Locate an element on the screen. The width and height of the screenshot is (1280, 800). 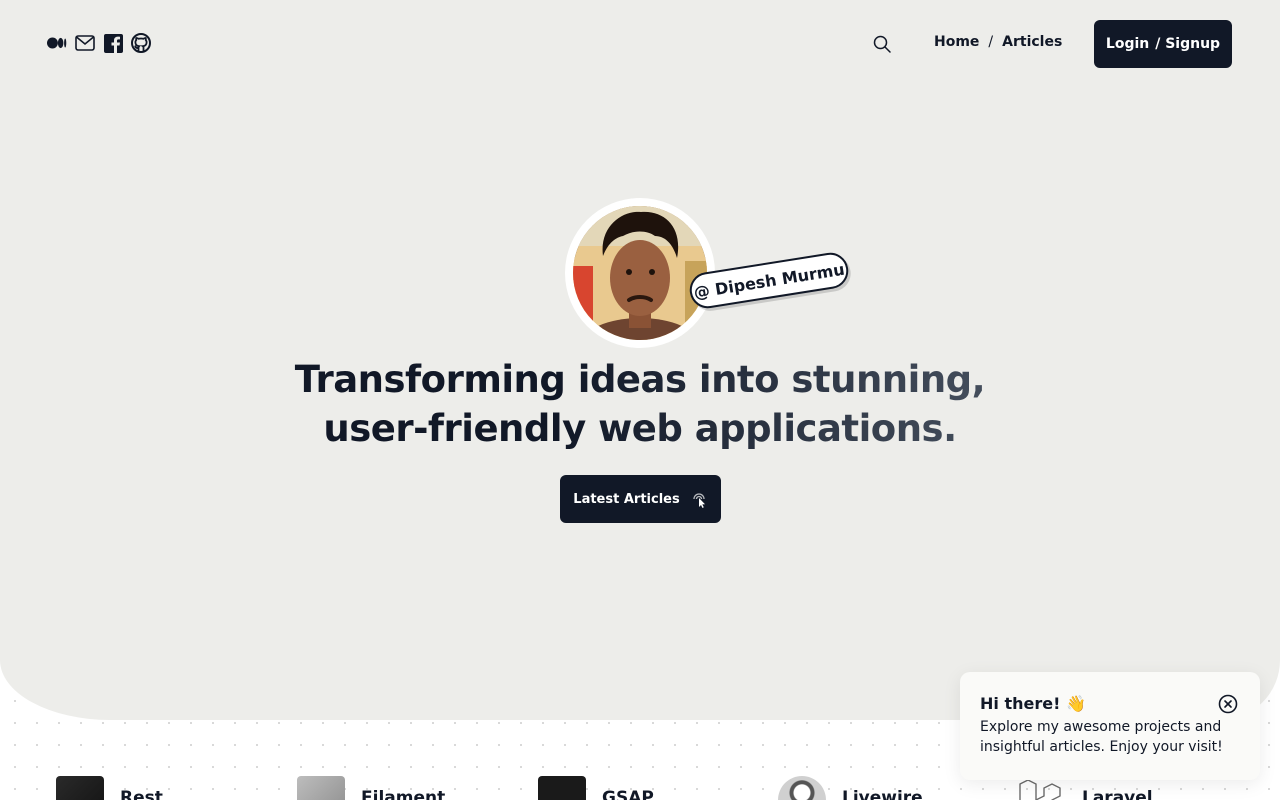
avatar is located at coordinates (640, 273).